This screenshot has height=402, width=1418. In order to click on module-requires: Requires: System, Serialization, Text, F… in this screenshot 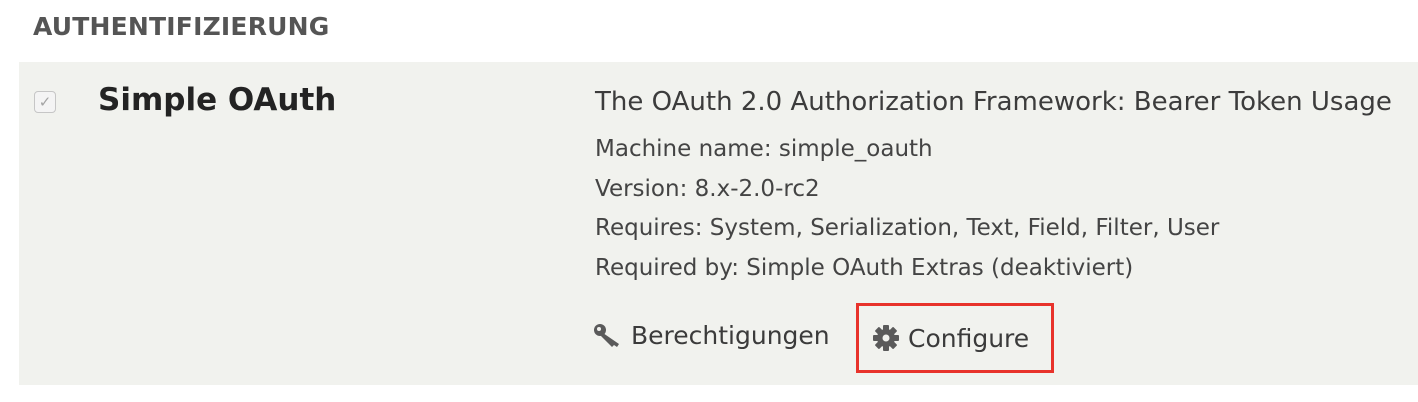, I will do `click(907, 228)`.